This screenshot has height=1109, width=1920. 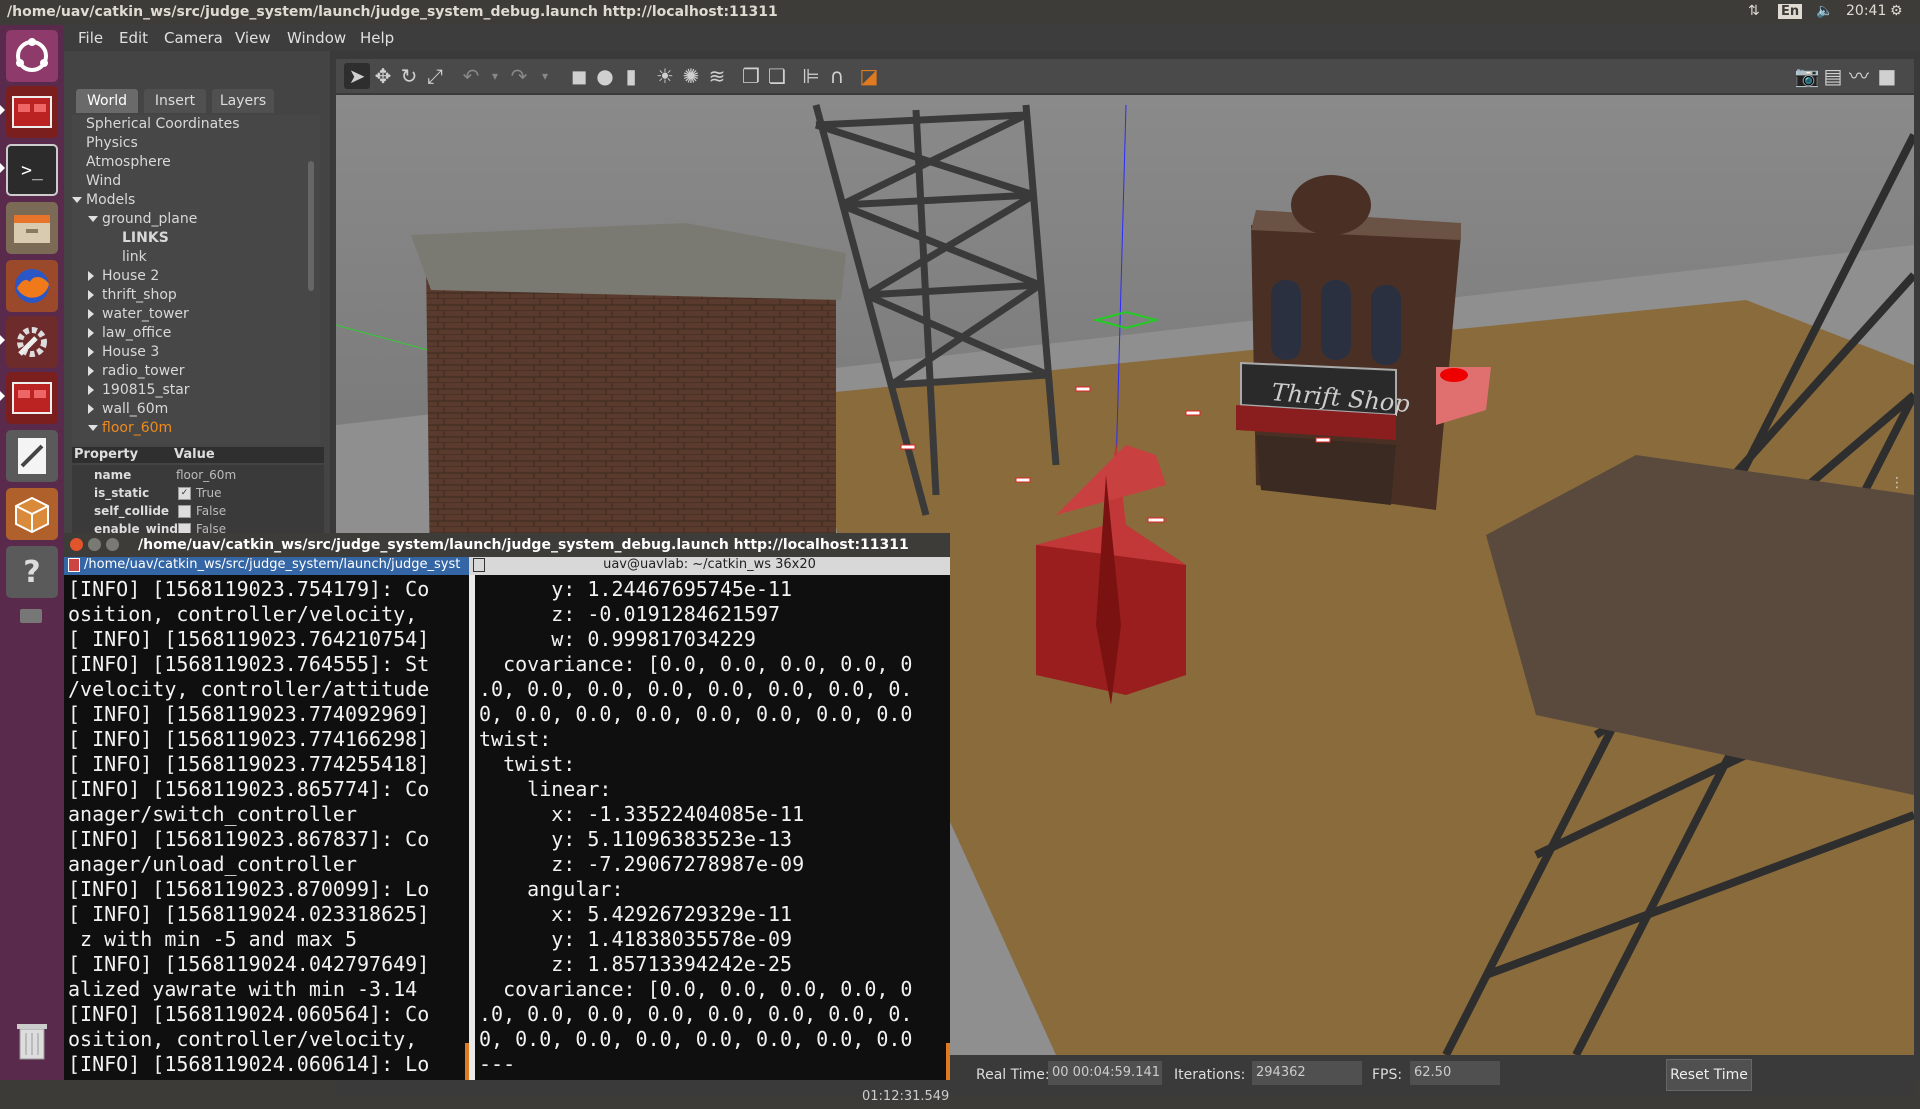 I want to click on tree-item: floor_60m, so click(x=192, y=428).